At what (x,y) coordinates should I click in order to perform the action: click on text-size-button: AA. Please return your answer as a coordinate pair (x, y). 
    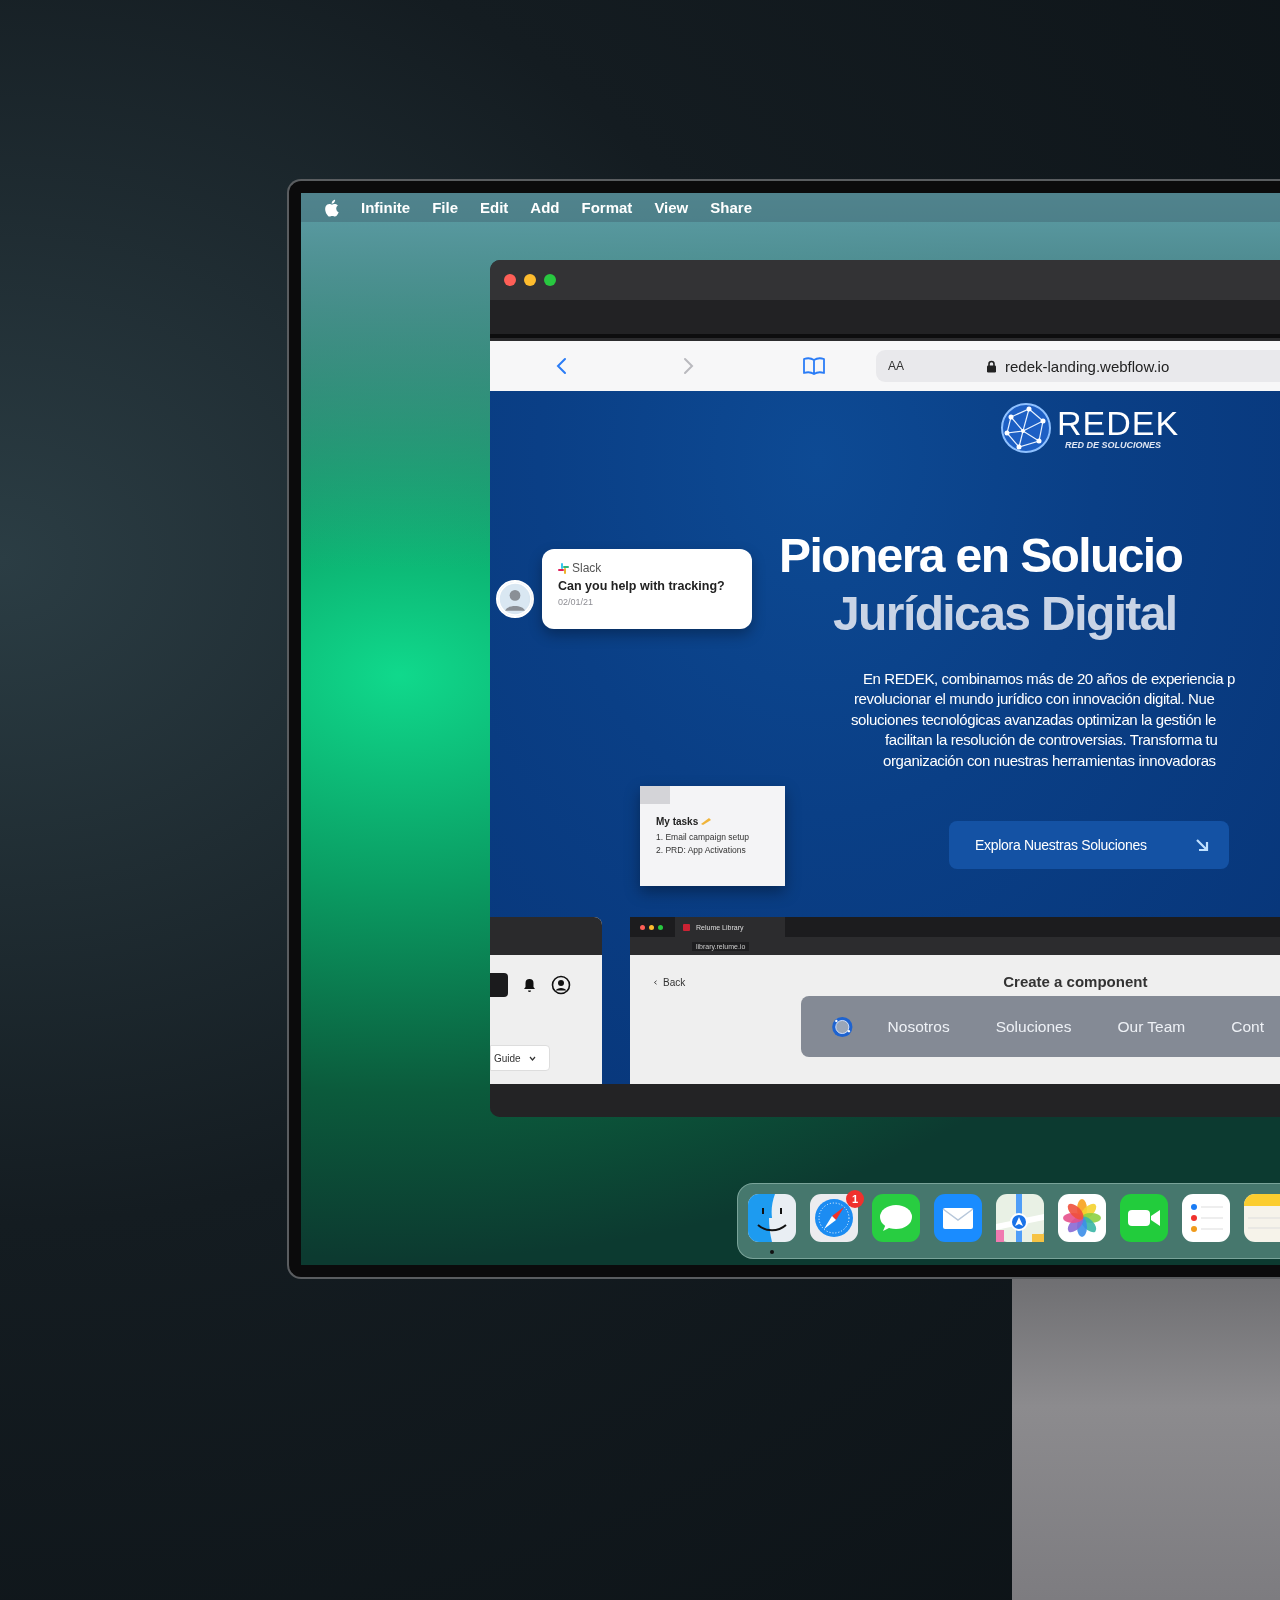
    Looking at the image, I should click on (933, 366).